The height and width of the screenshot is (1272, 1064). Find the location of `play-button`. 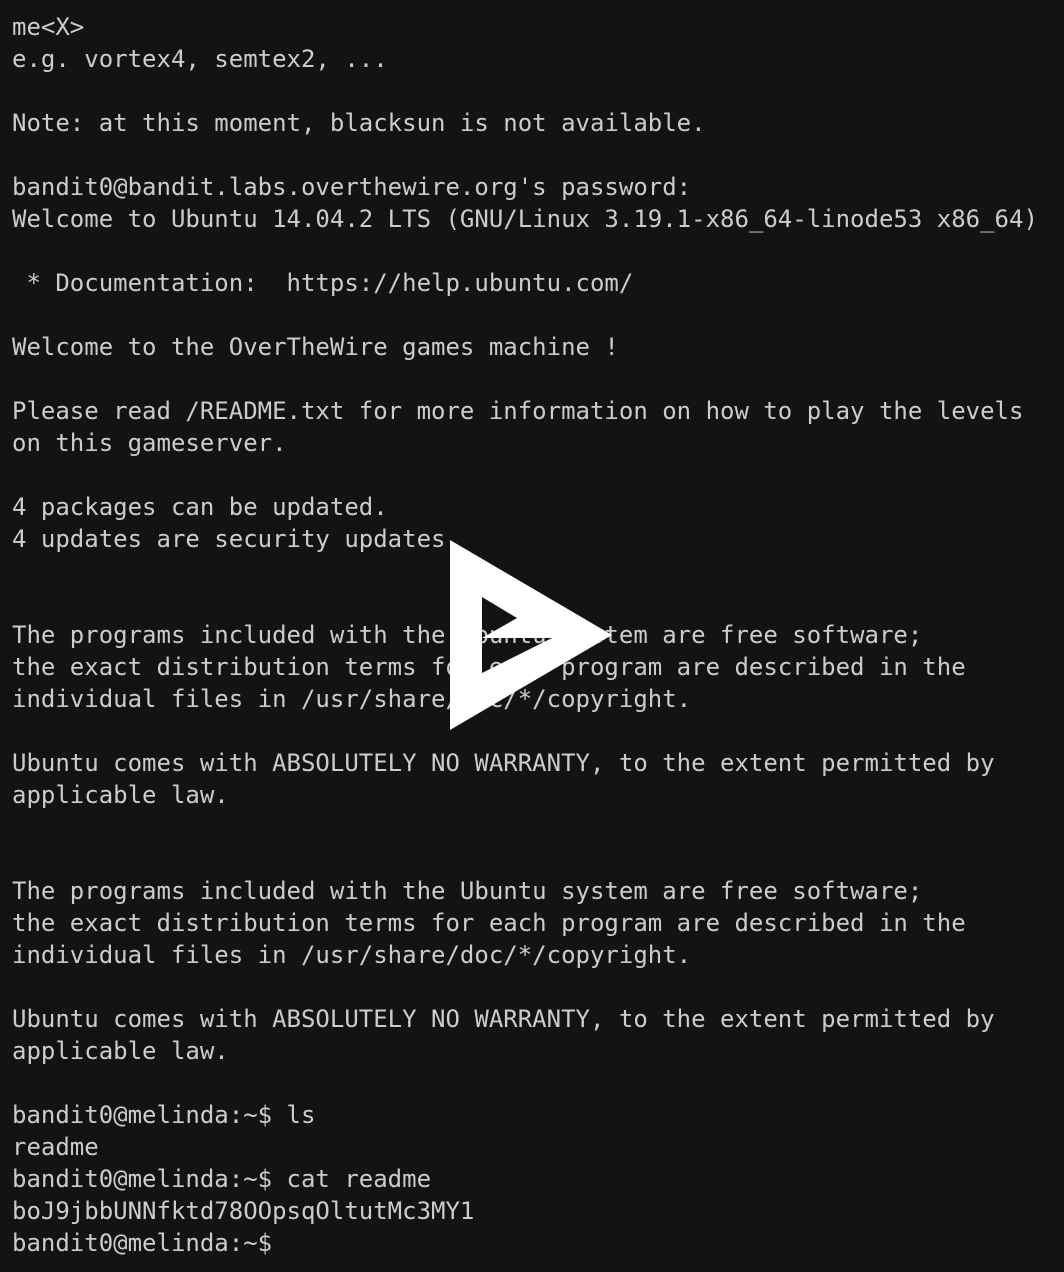

play-button is located at coordinates (530, 635).